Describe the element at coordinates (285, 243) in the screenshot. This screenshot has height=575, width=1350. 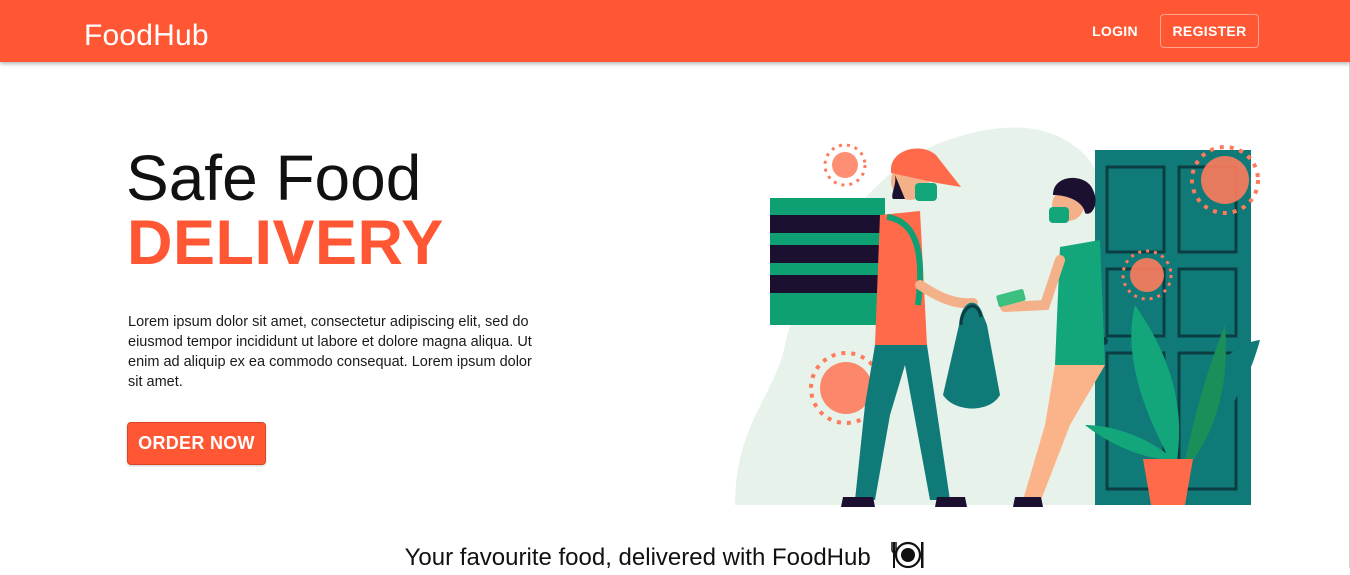
I see `hero-accent-title: DELIVERY` at that location.